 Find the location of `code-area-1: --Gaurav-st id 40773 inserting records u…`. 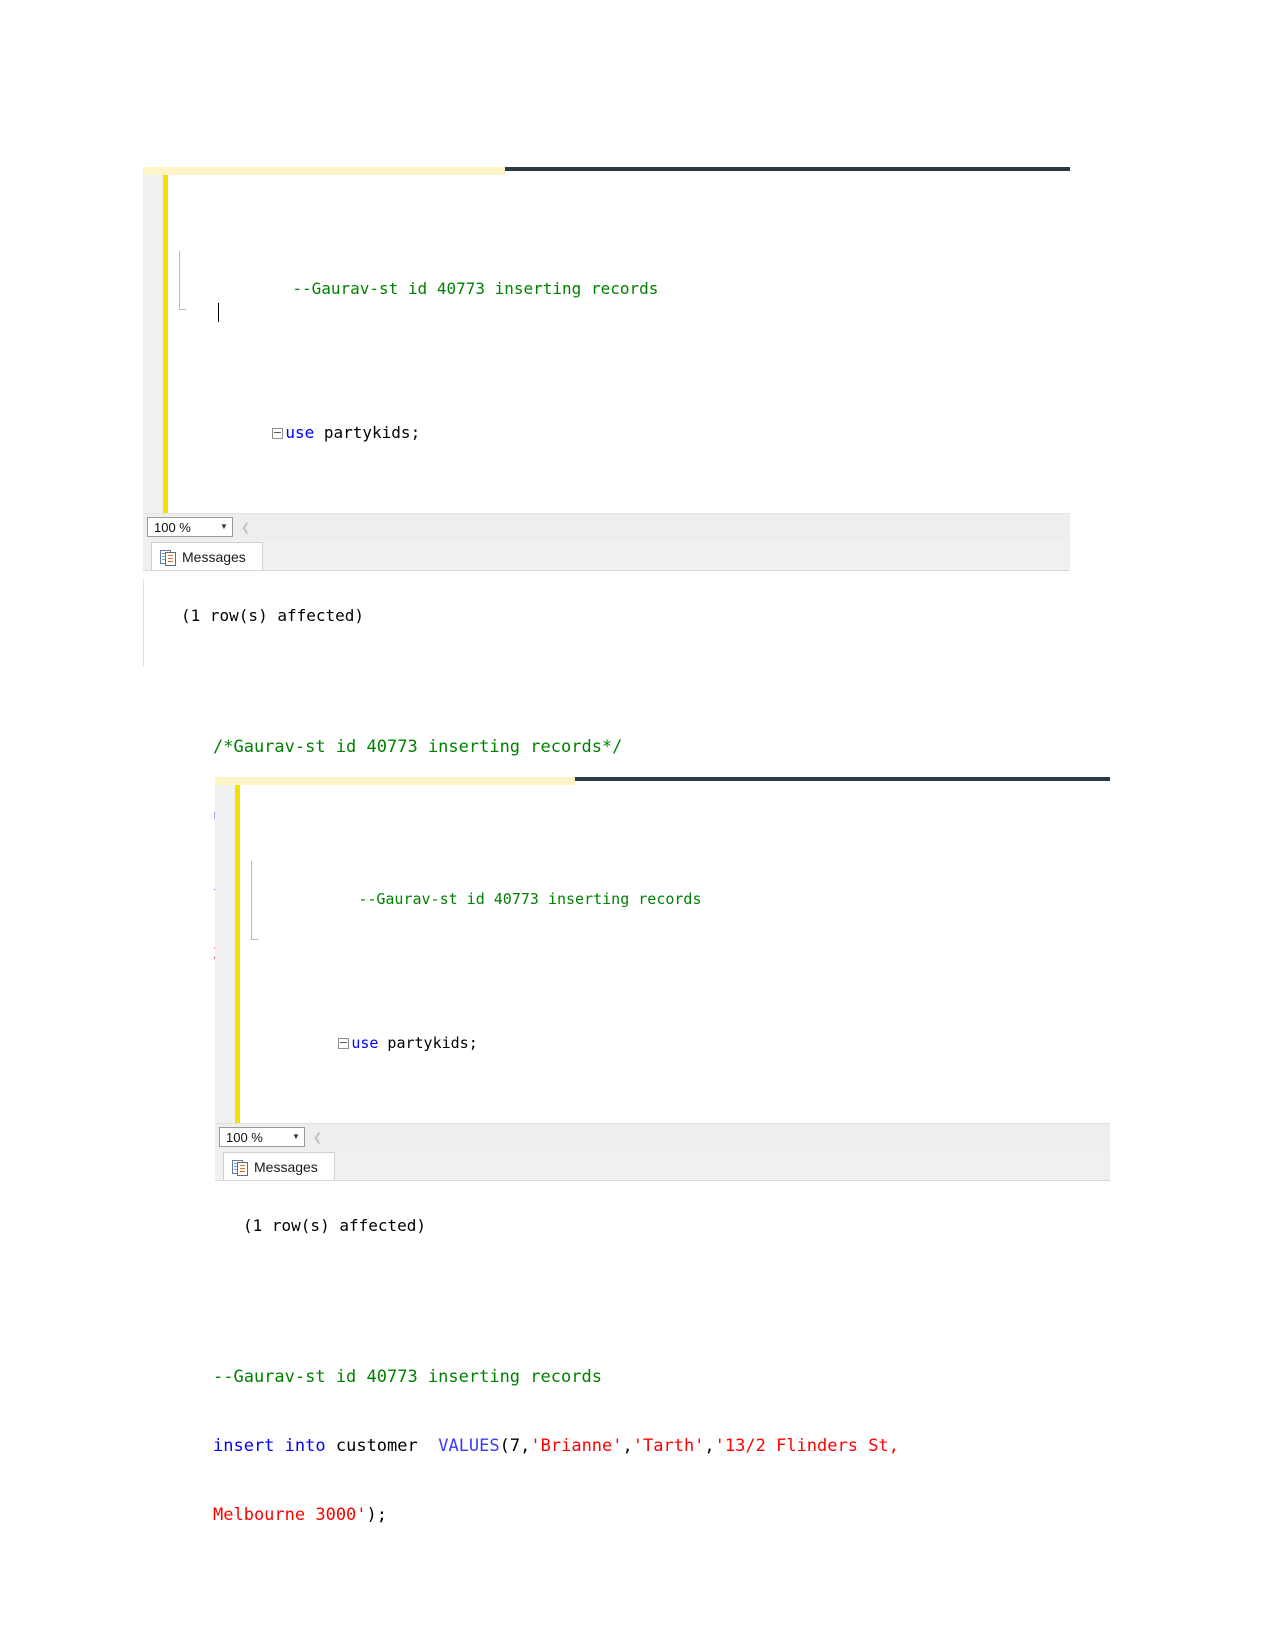

code-area-1: --Gaurav-st id 40773 inserting records u… is located at coordinates (619, 344).